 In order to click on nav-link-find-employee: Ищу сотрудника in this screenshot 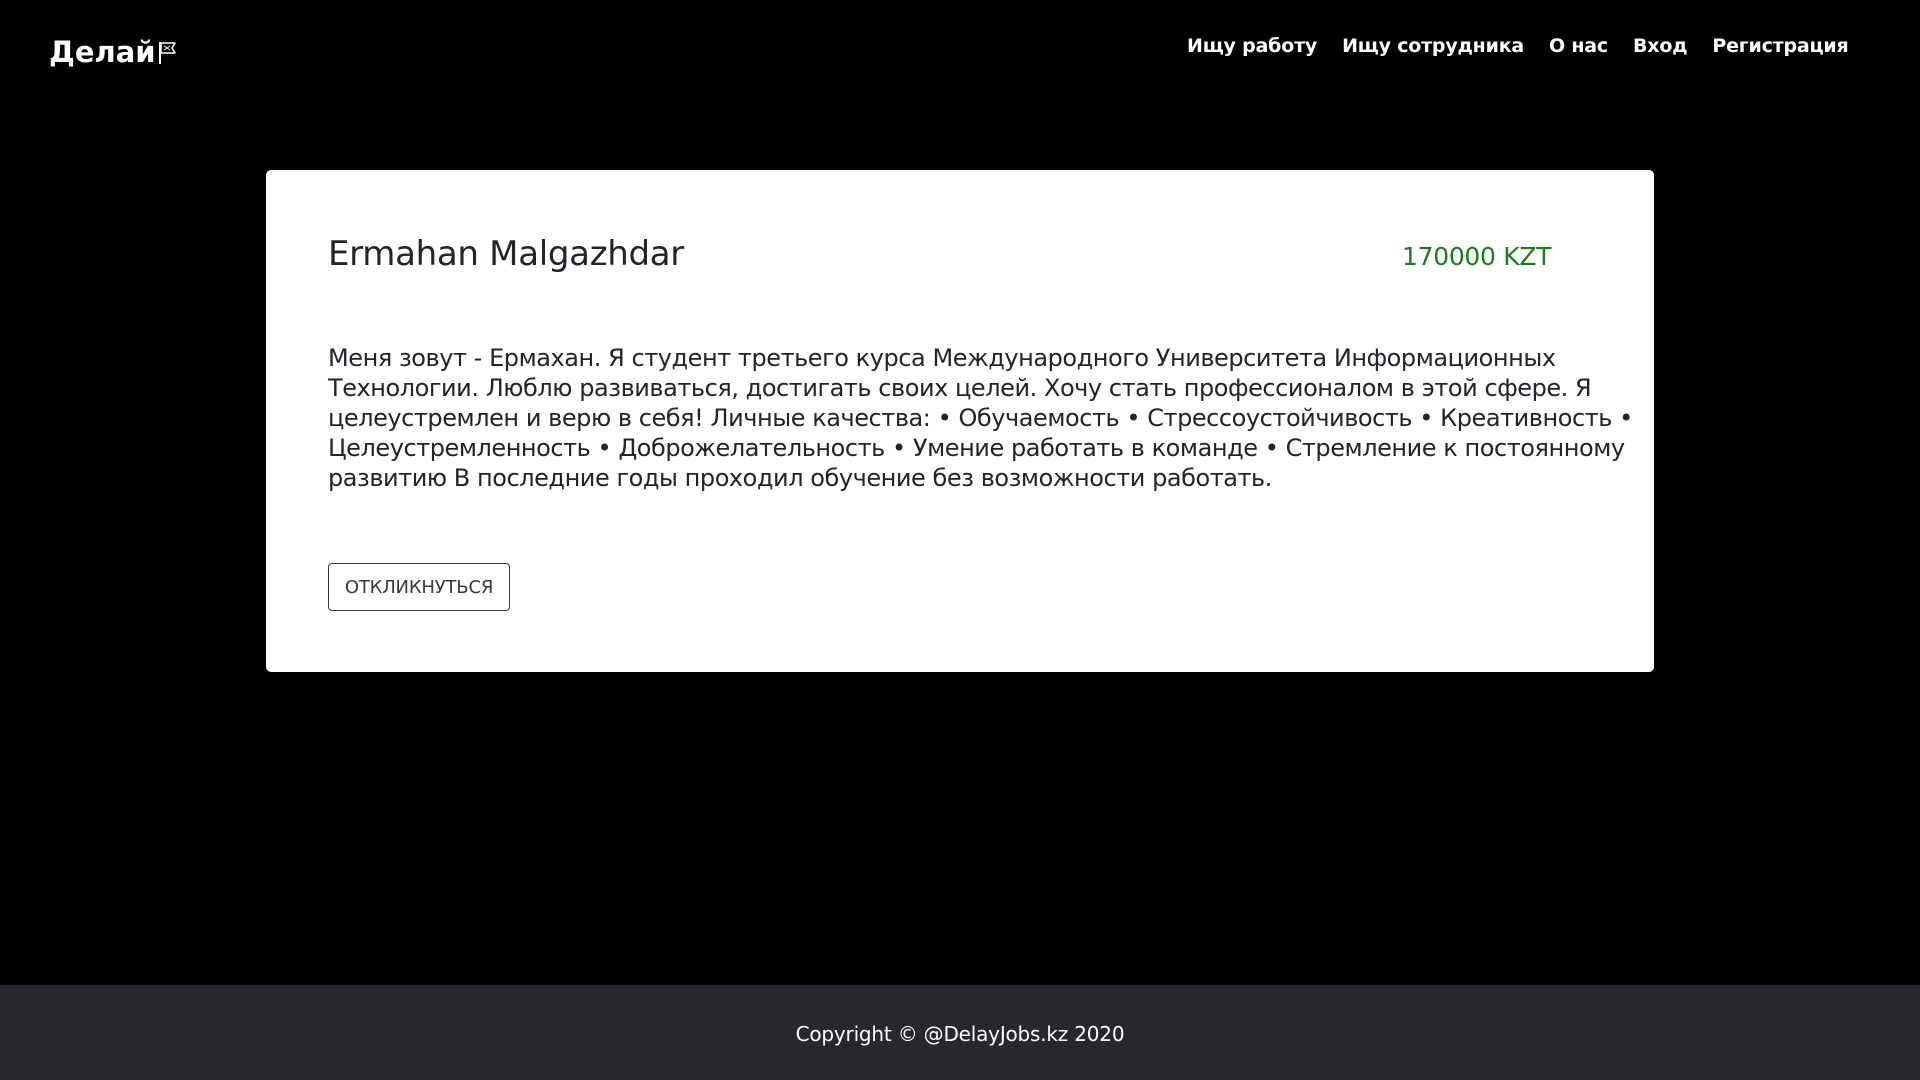, I will do `click(1433, 46)`.